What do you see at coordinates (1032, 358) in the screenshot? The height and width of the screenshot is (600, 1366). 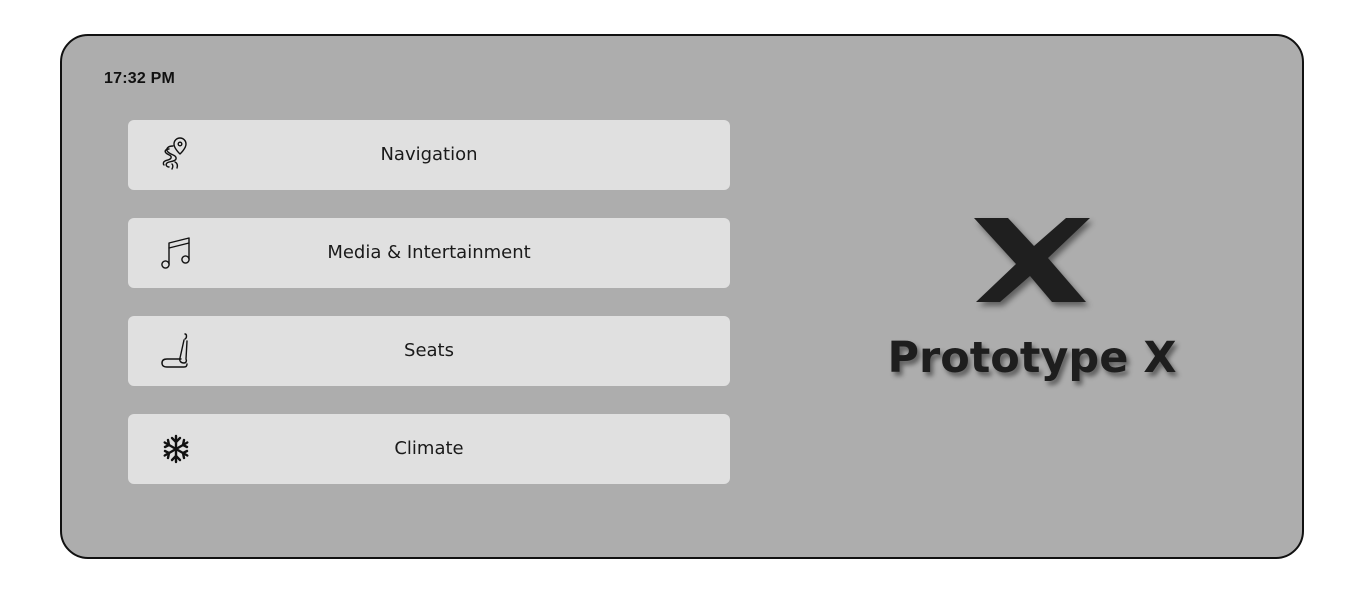 I see `brand-name: Prototype X` at bounding box center [1032, 358].